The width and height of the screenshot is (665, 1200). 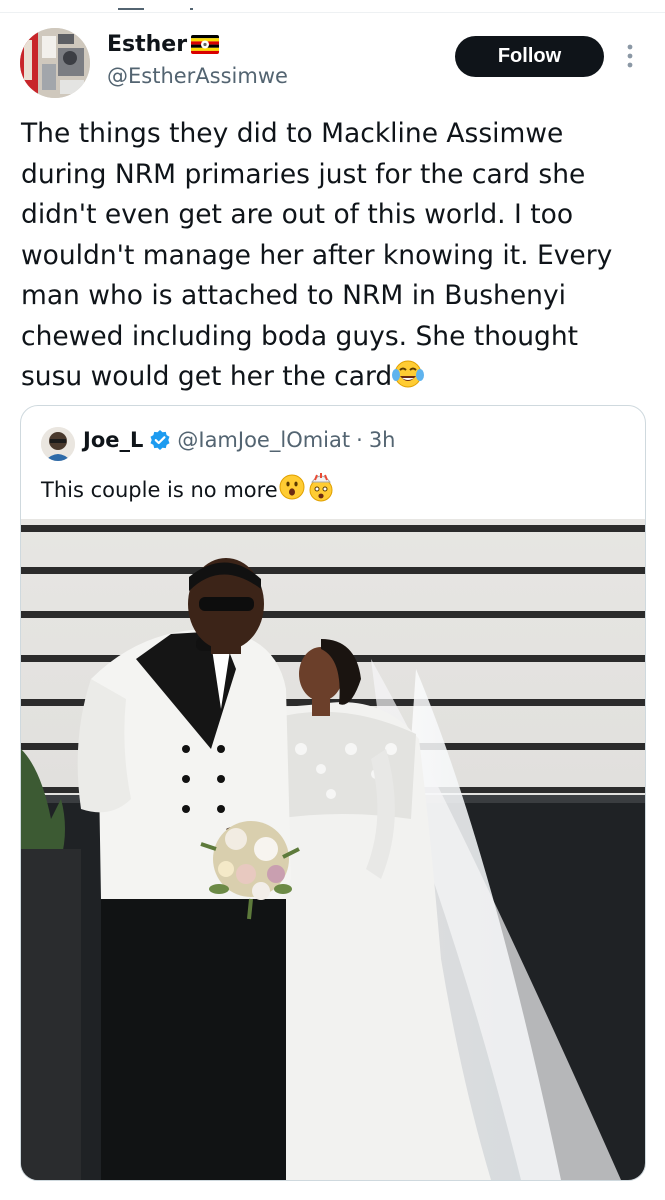 What do you see at coordinates (147, 44) in the screenshot?
I see `author-display-name: Esther` at bounding box center [147, 44].